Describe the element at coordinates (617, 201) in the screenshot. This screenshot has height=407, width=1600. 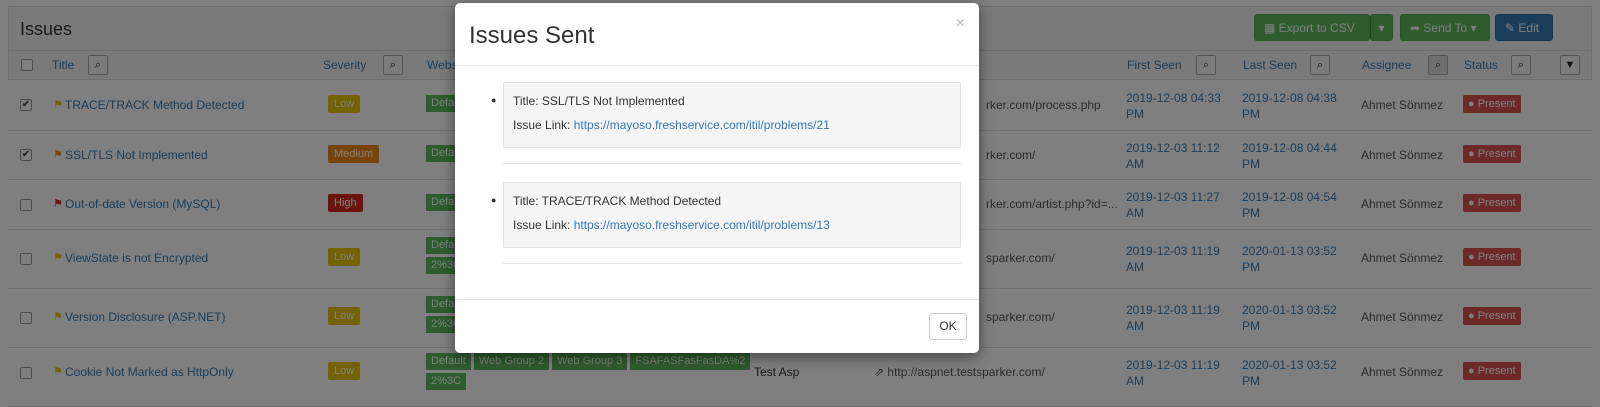
I see `issue-title: Title: TRACE/TRACK Method Detected` at that location.